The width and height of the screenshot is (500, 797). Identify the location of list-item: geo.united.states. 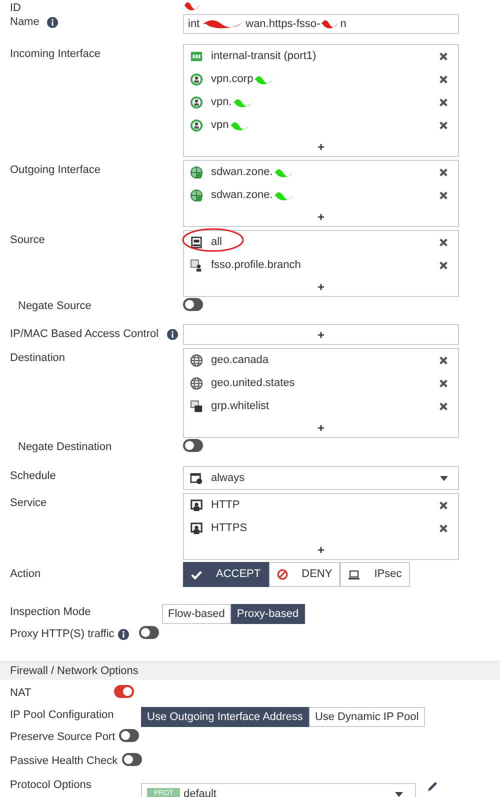
(253, 383).